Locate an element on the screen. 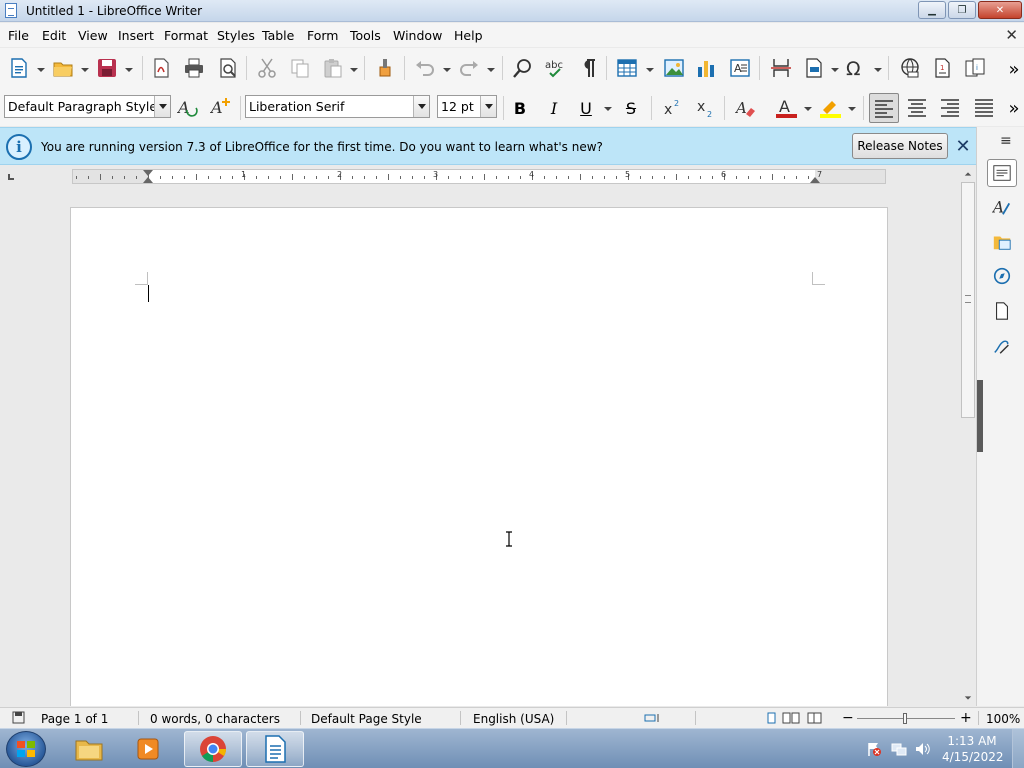 This screenshot has width=1024, height=768. scrollbar-thumb is located at coordinates (968, 300).